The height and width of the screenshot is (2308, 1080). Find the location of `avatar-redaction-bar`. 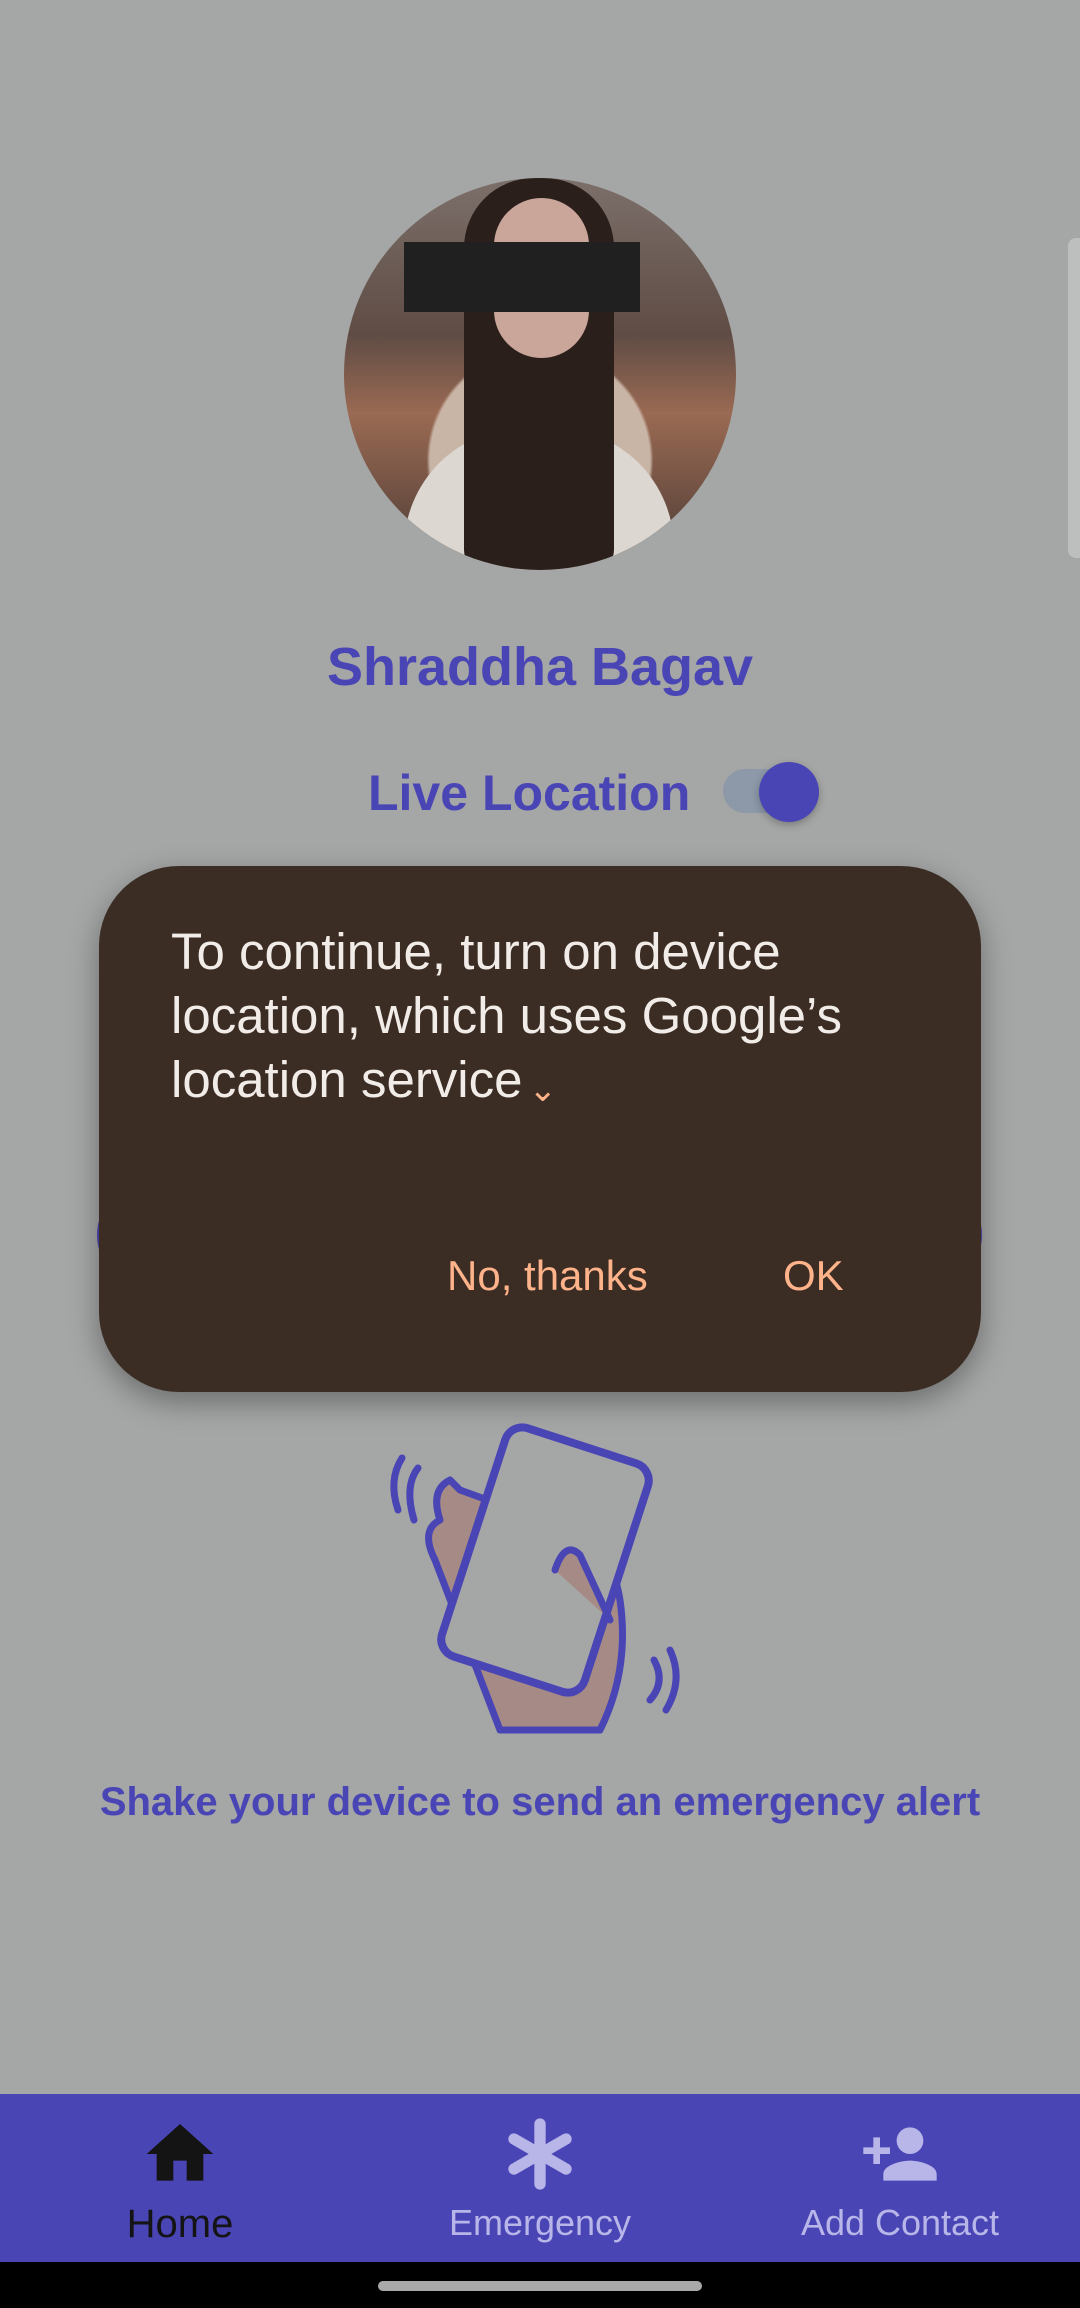

avatar-redaction-bar is located at coordinates (522, 277).